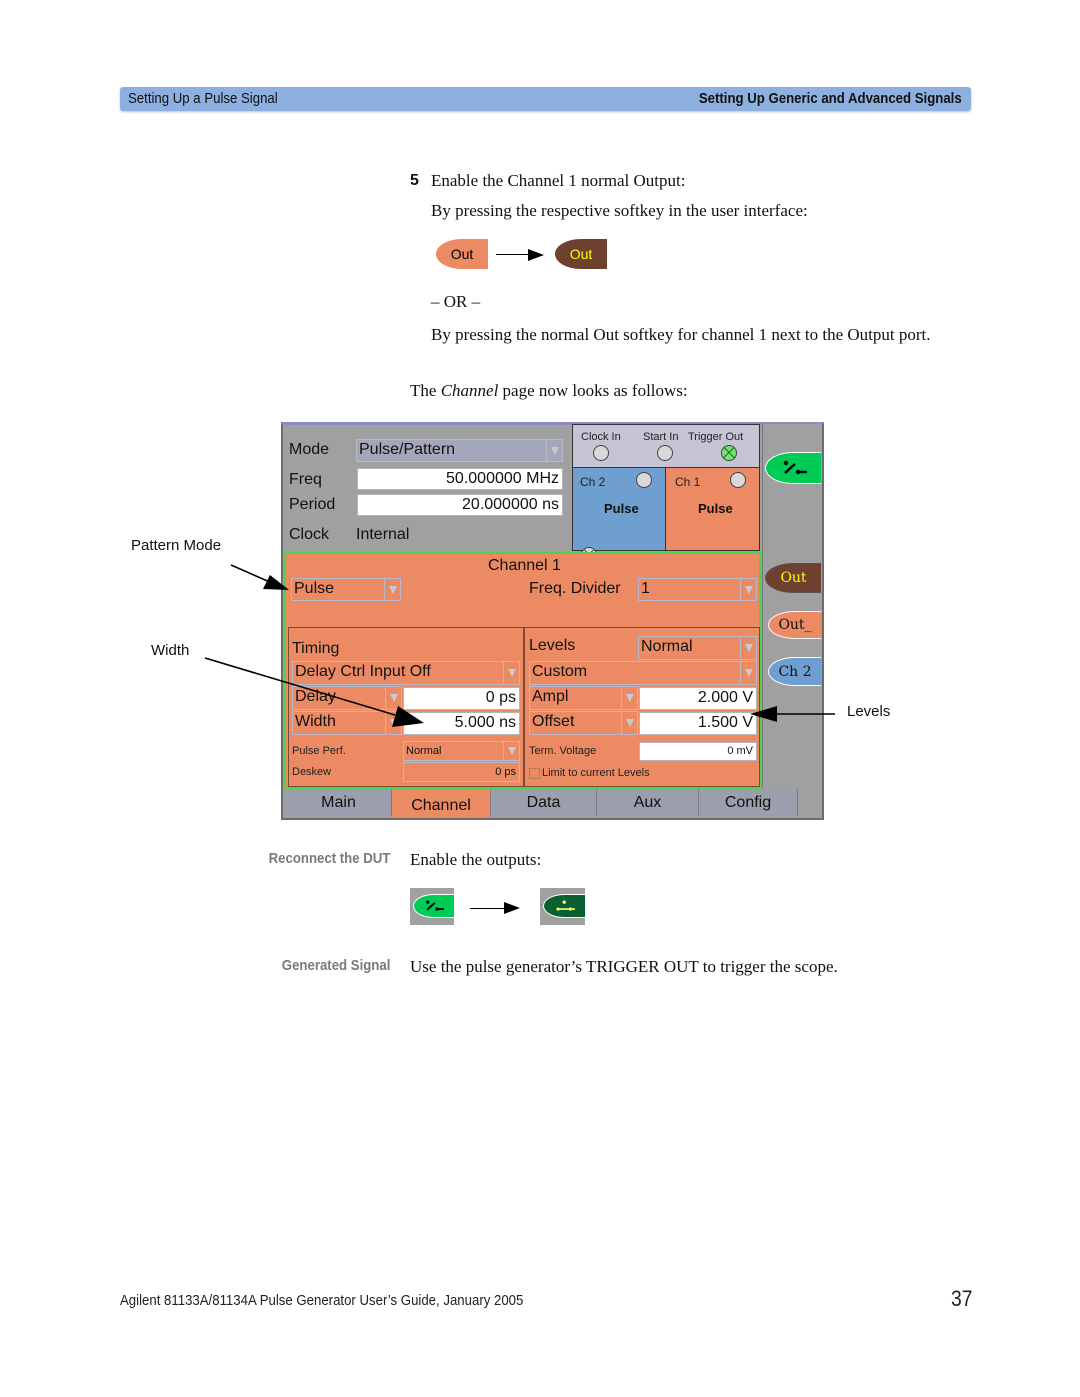 This screenshot has height=1397, width=1080. Describe the element at coordinates (512, 908) in the screenshot. I see `arrow-right-icon` at that location.